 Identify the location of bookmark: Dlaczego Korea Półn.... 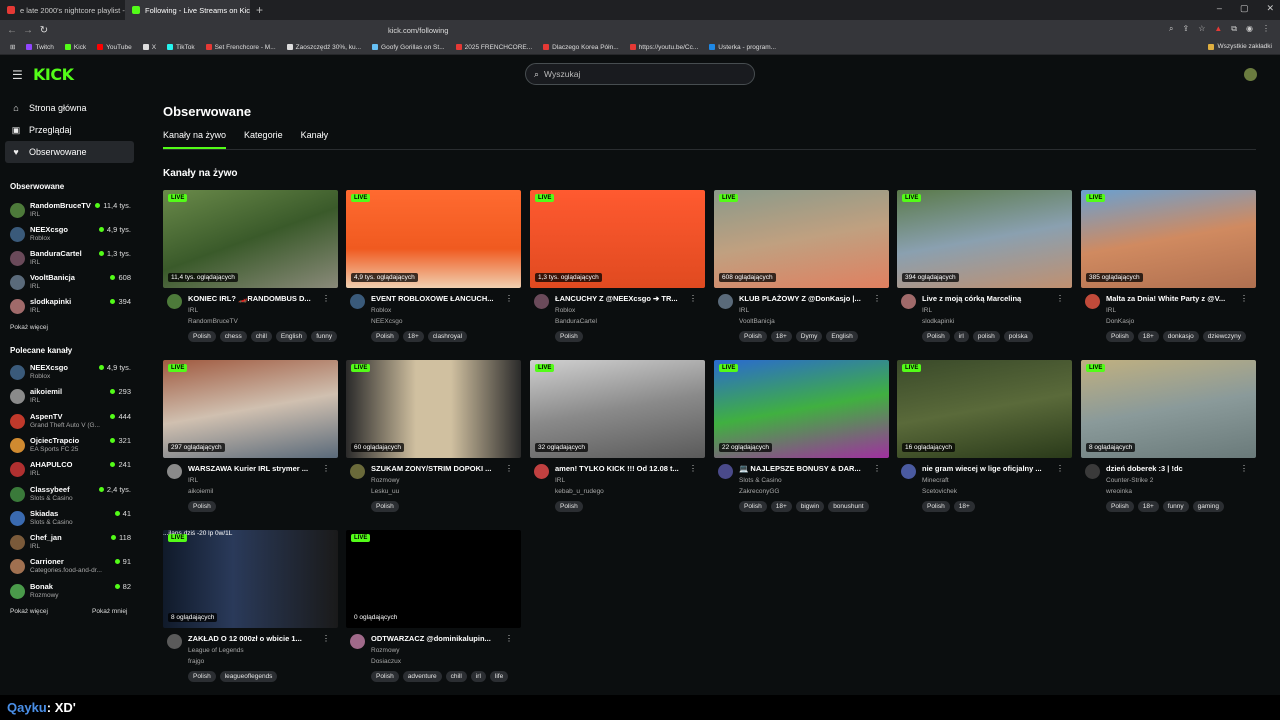
(581, 47).